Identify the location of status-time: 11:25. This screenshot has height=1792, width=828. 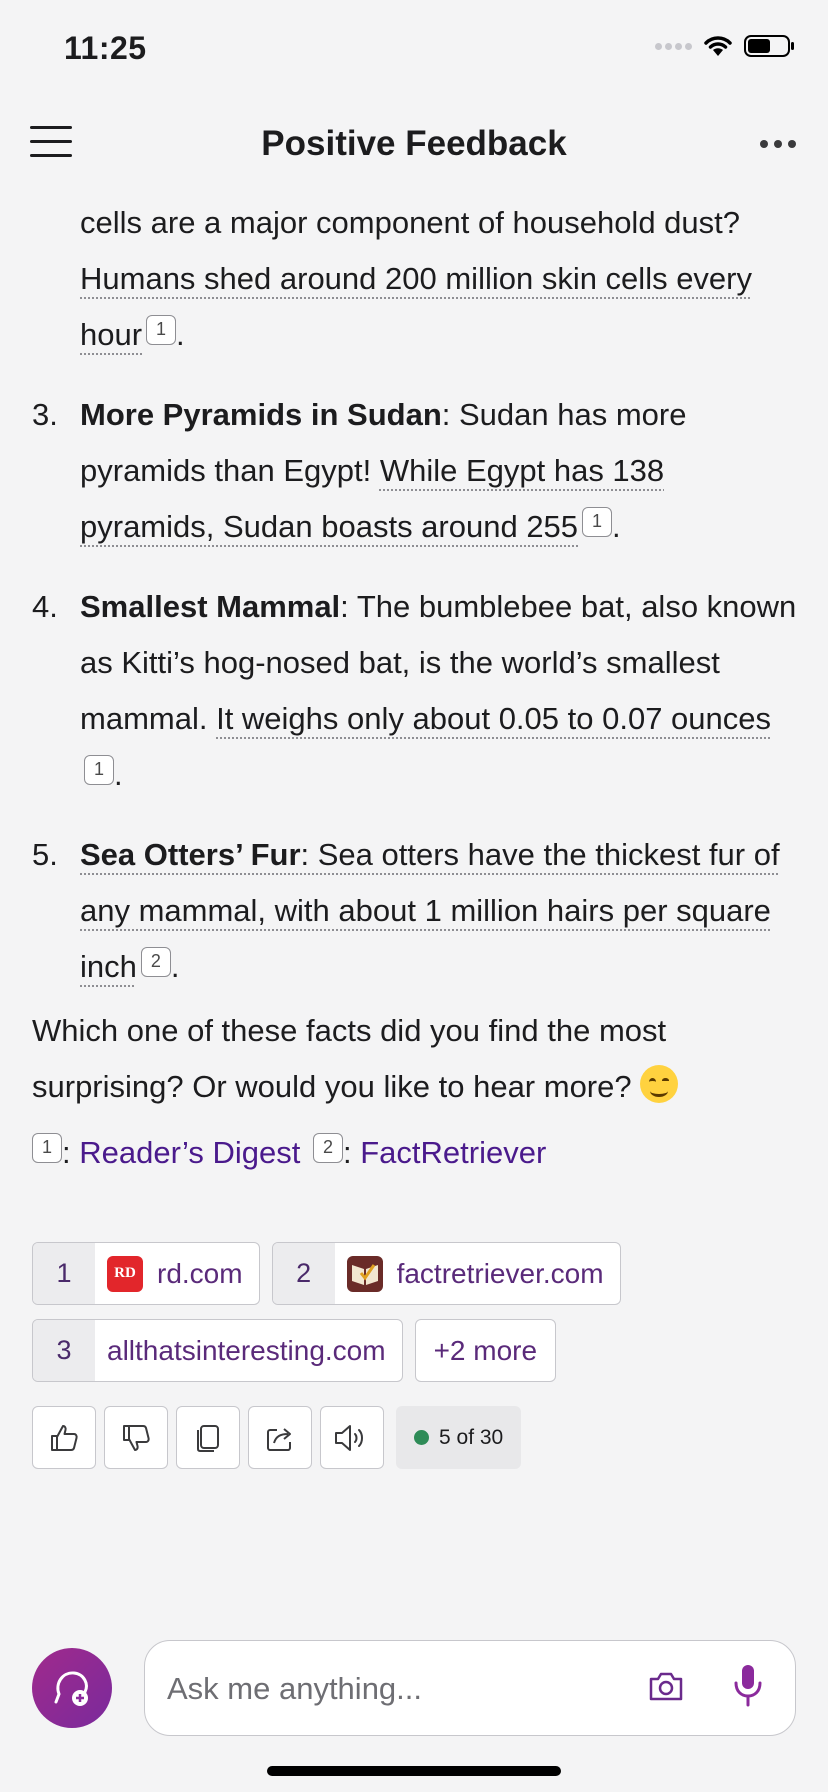
(105, 48).